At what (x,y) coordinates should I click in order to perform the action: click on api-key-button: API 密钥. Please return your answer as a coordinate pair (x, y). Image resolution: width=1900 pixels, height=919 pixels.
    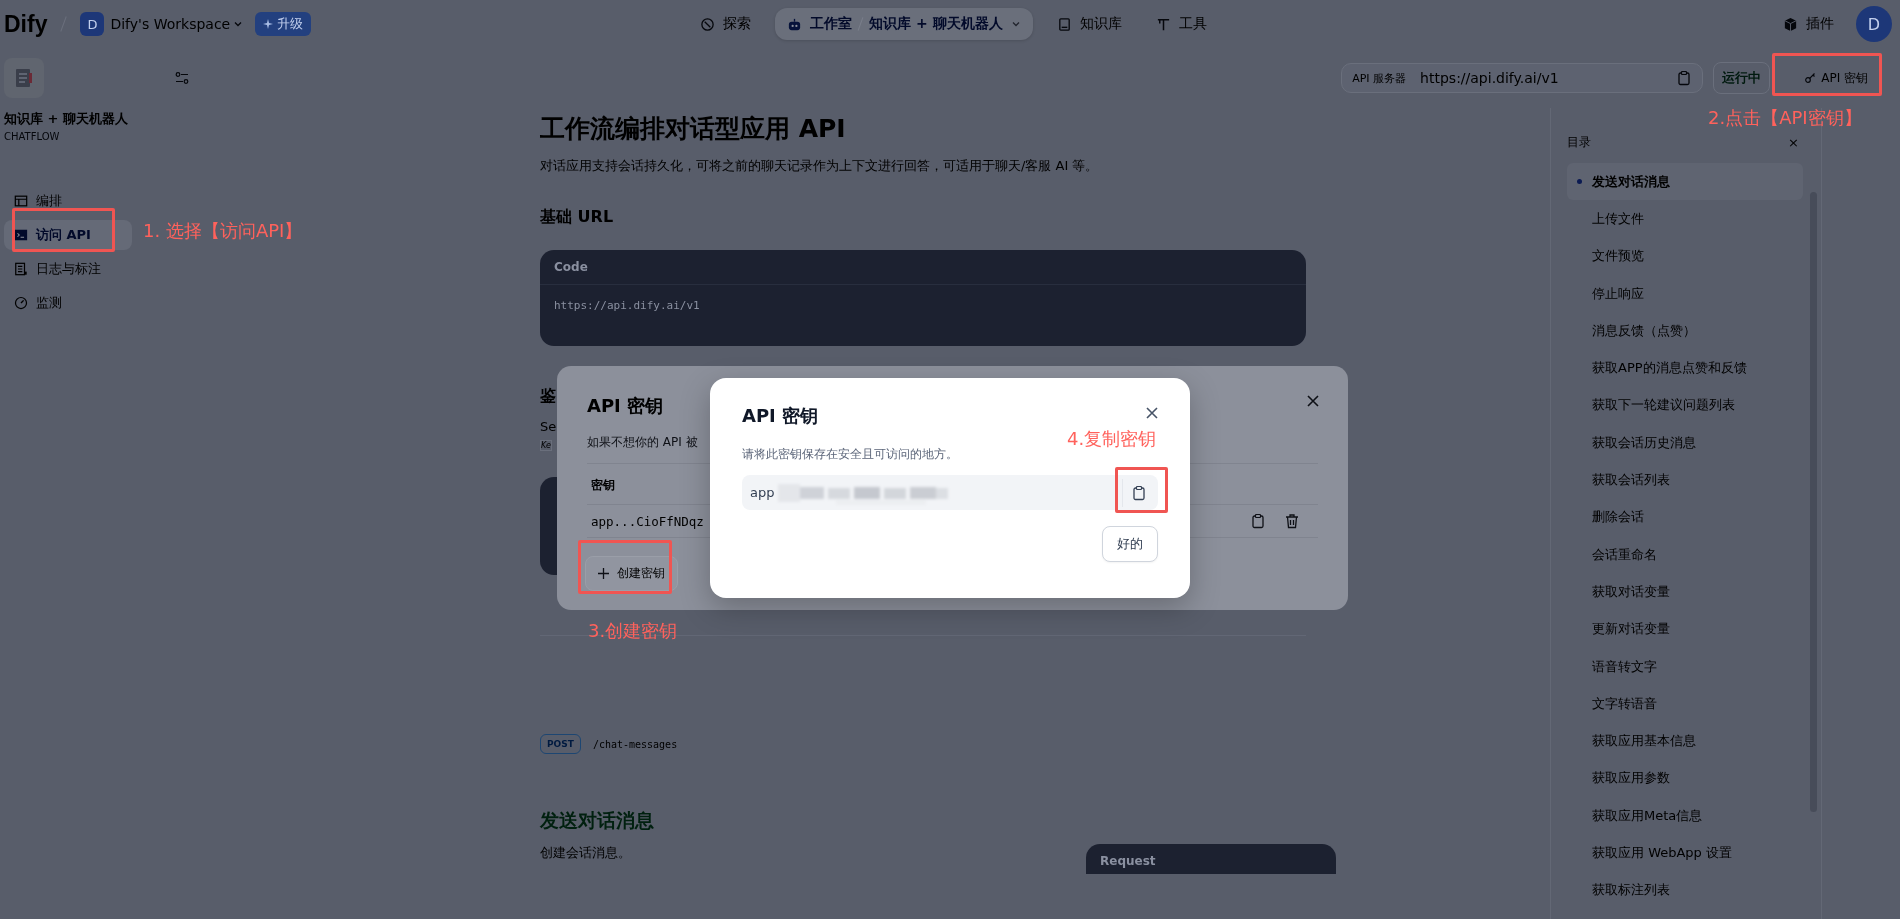
    Looking at the image, I should click on (1836, 78).